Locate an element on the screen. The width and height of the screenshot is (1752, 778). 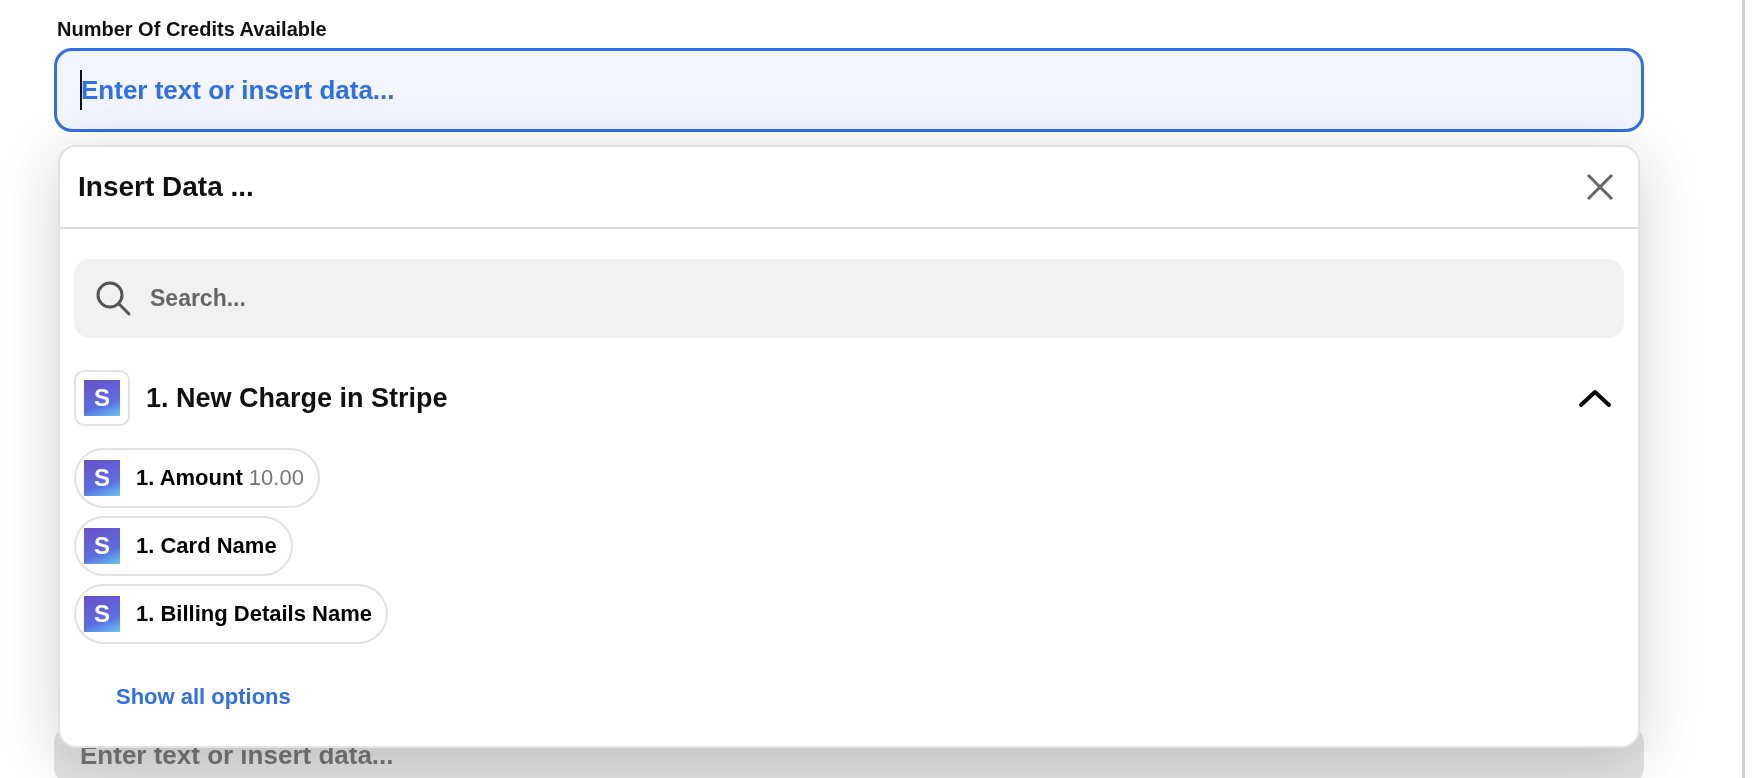
data-chip: S 1. Amount 10.00 is located at coordinates (197, 478).